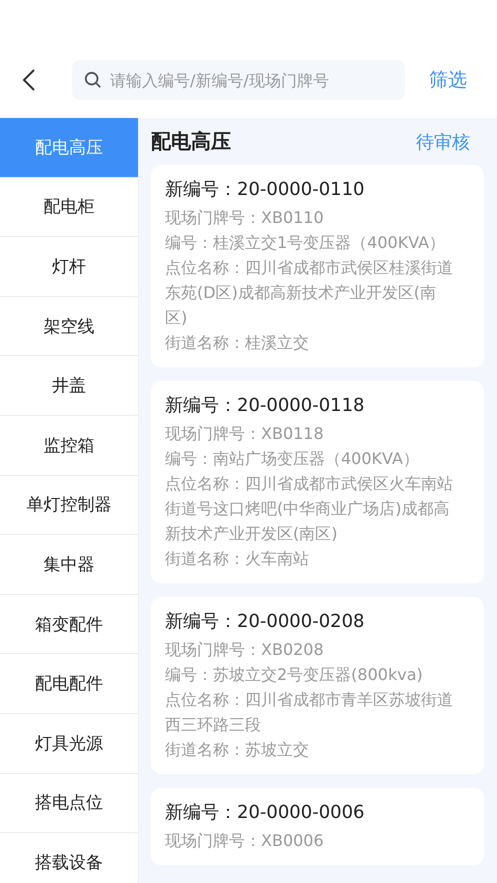  Describe the element at coordinates (245, 434) in the screenshot. I see `record-detail: 现场门牌号：XB0118` at that location.